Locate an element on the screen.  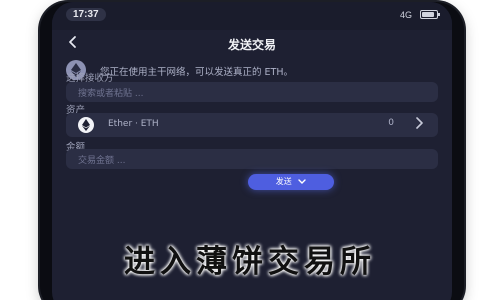
nav-bar: 发送交易 is located at coordinates (252, 44).